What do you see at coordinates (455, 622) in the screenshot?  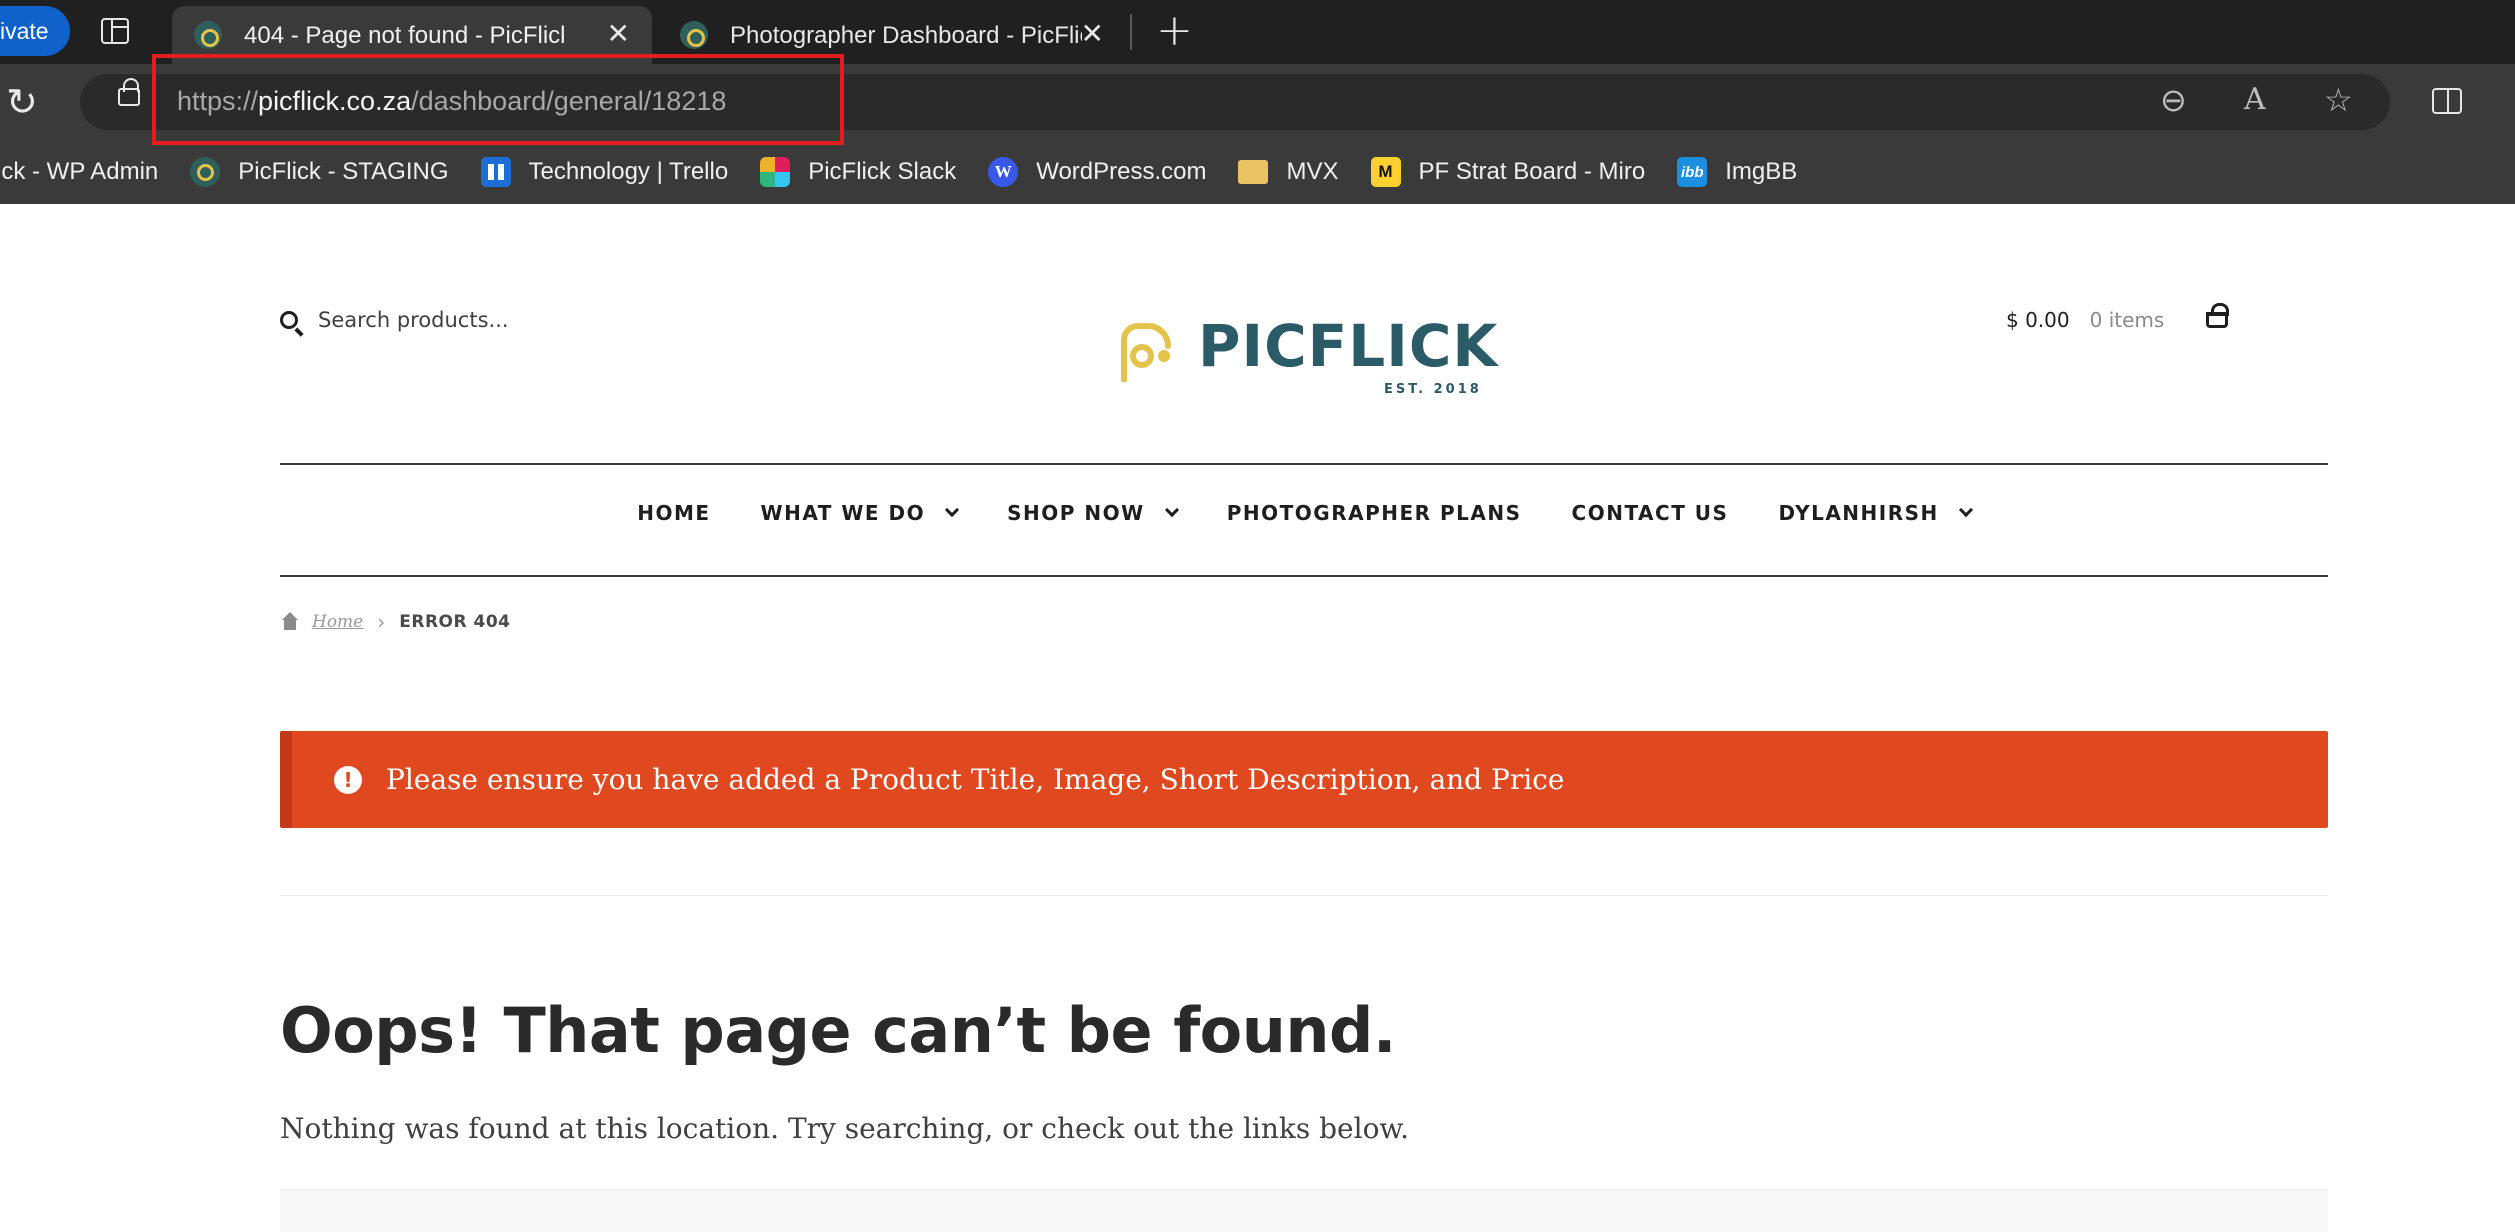 I see `breadcrumb-current: ERROR 404` at bounding box center [455, 622].